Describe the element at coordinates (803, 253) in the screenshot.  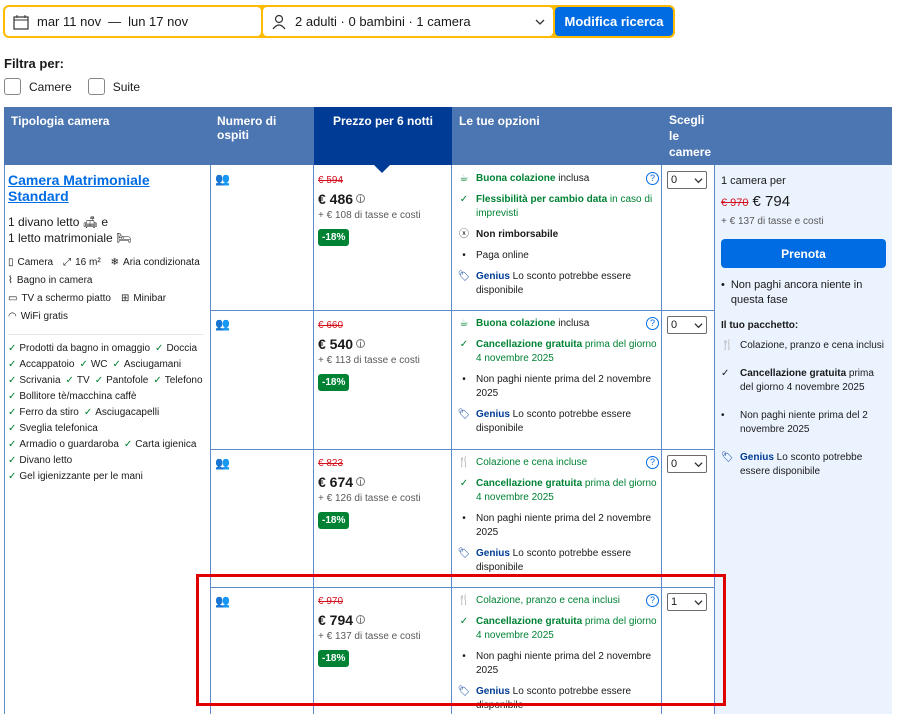
I see `book-button: Prenota` at that location.